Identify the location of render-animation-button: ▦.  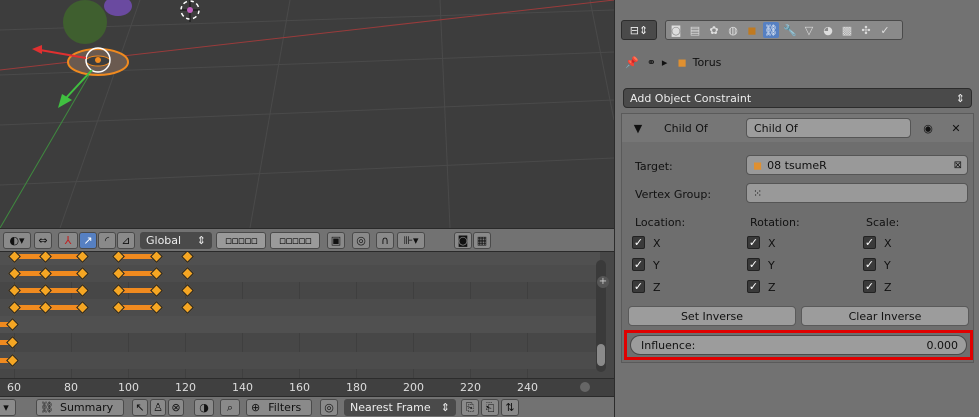
(482, 240).